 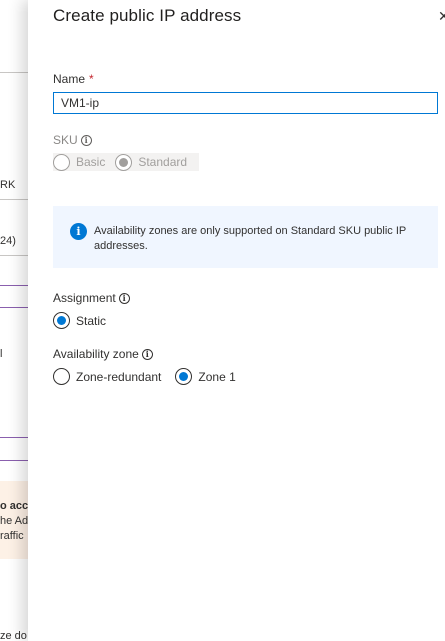 What do you see at coordinates (1, 354) in the screenshot?
I see `background-text-fragment: l` at bounding box center [1, 354].